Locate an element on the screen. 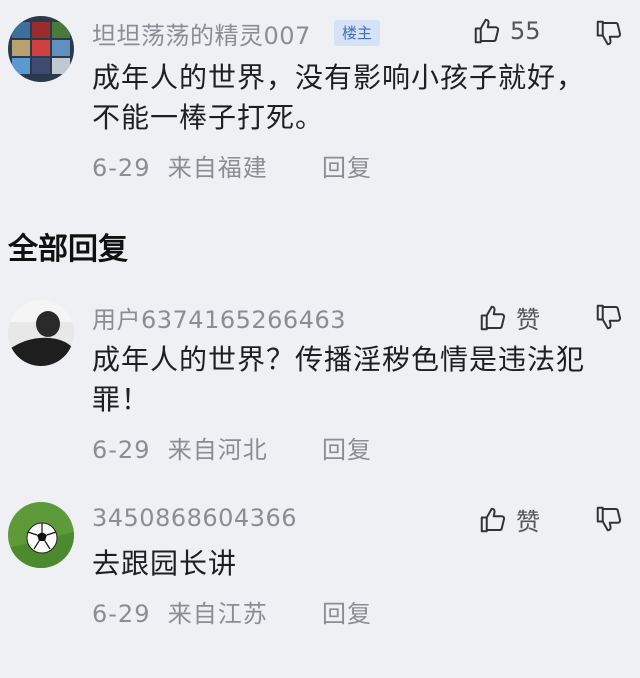  section-title: 全部回复 is located at coordinates (68, 249).